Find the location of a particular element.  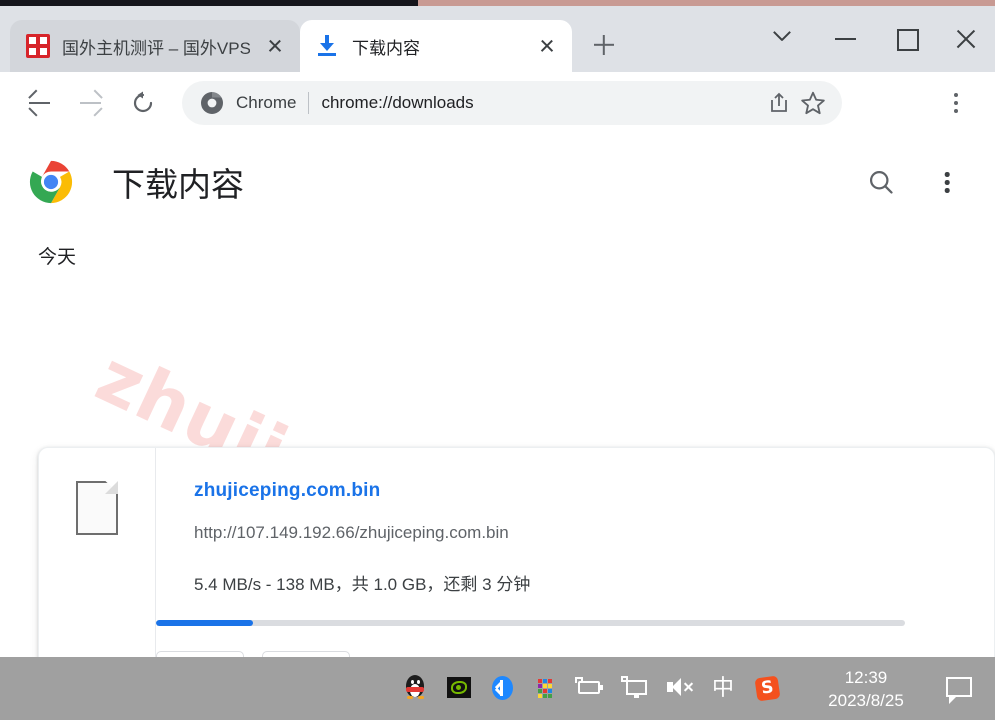

tab-downloads-label: 下载内容 is located at coordinates (386, 48).